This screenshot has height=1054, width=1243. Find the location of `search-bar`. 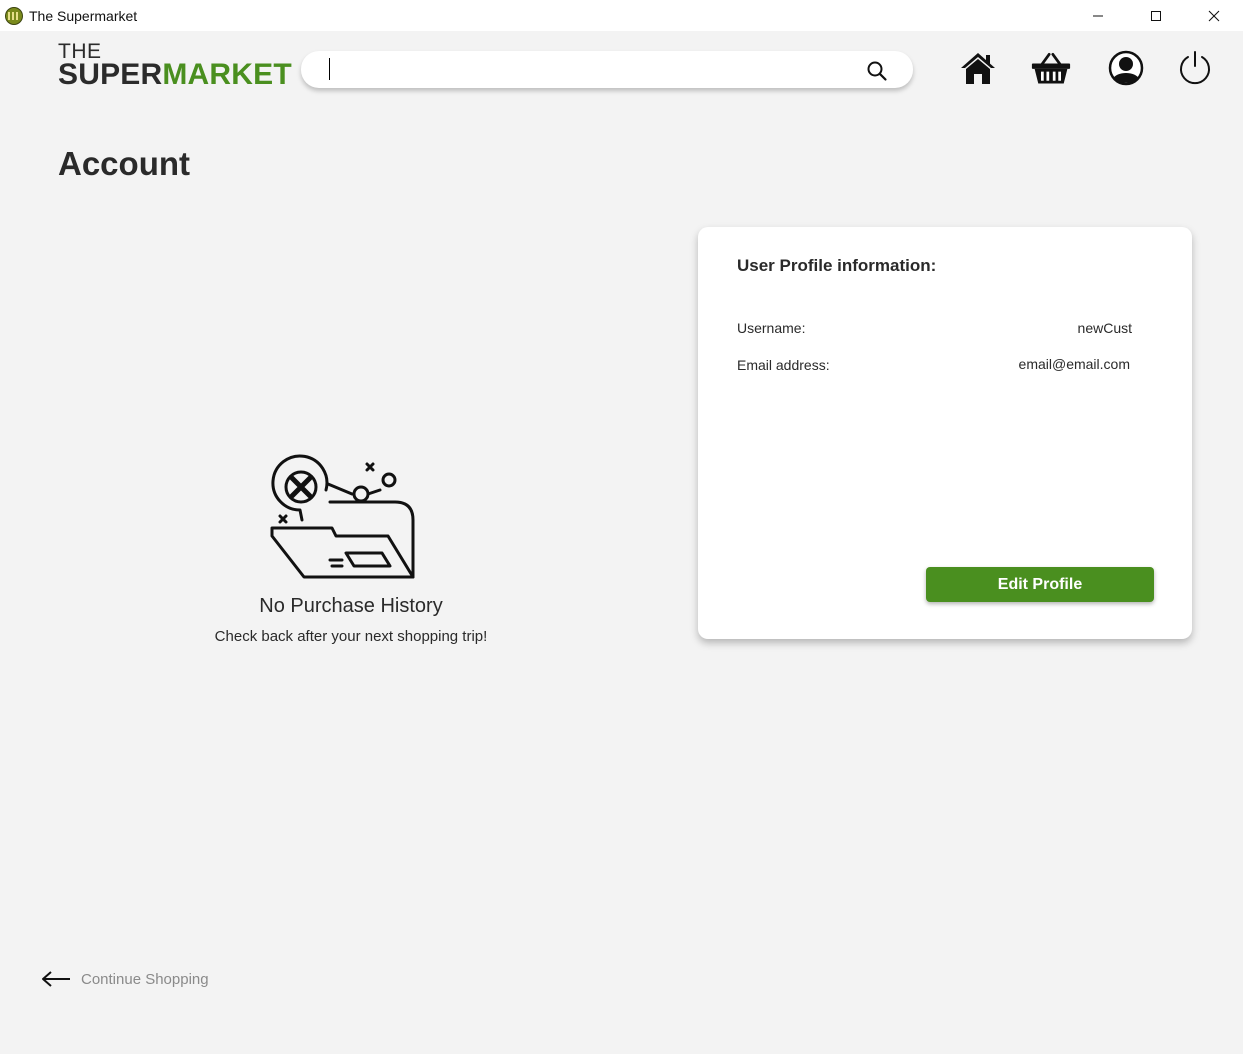

search-bar is located at coordinates (607, 69).